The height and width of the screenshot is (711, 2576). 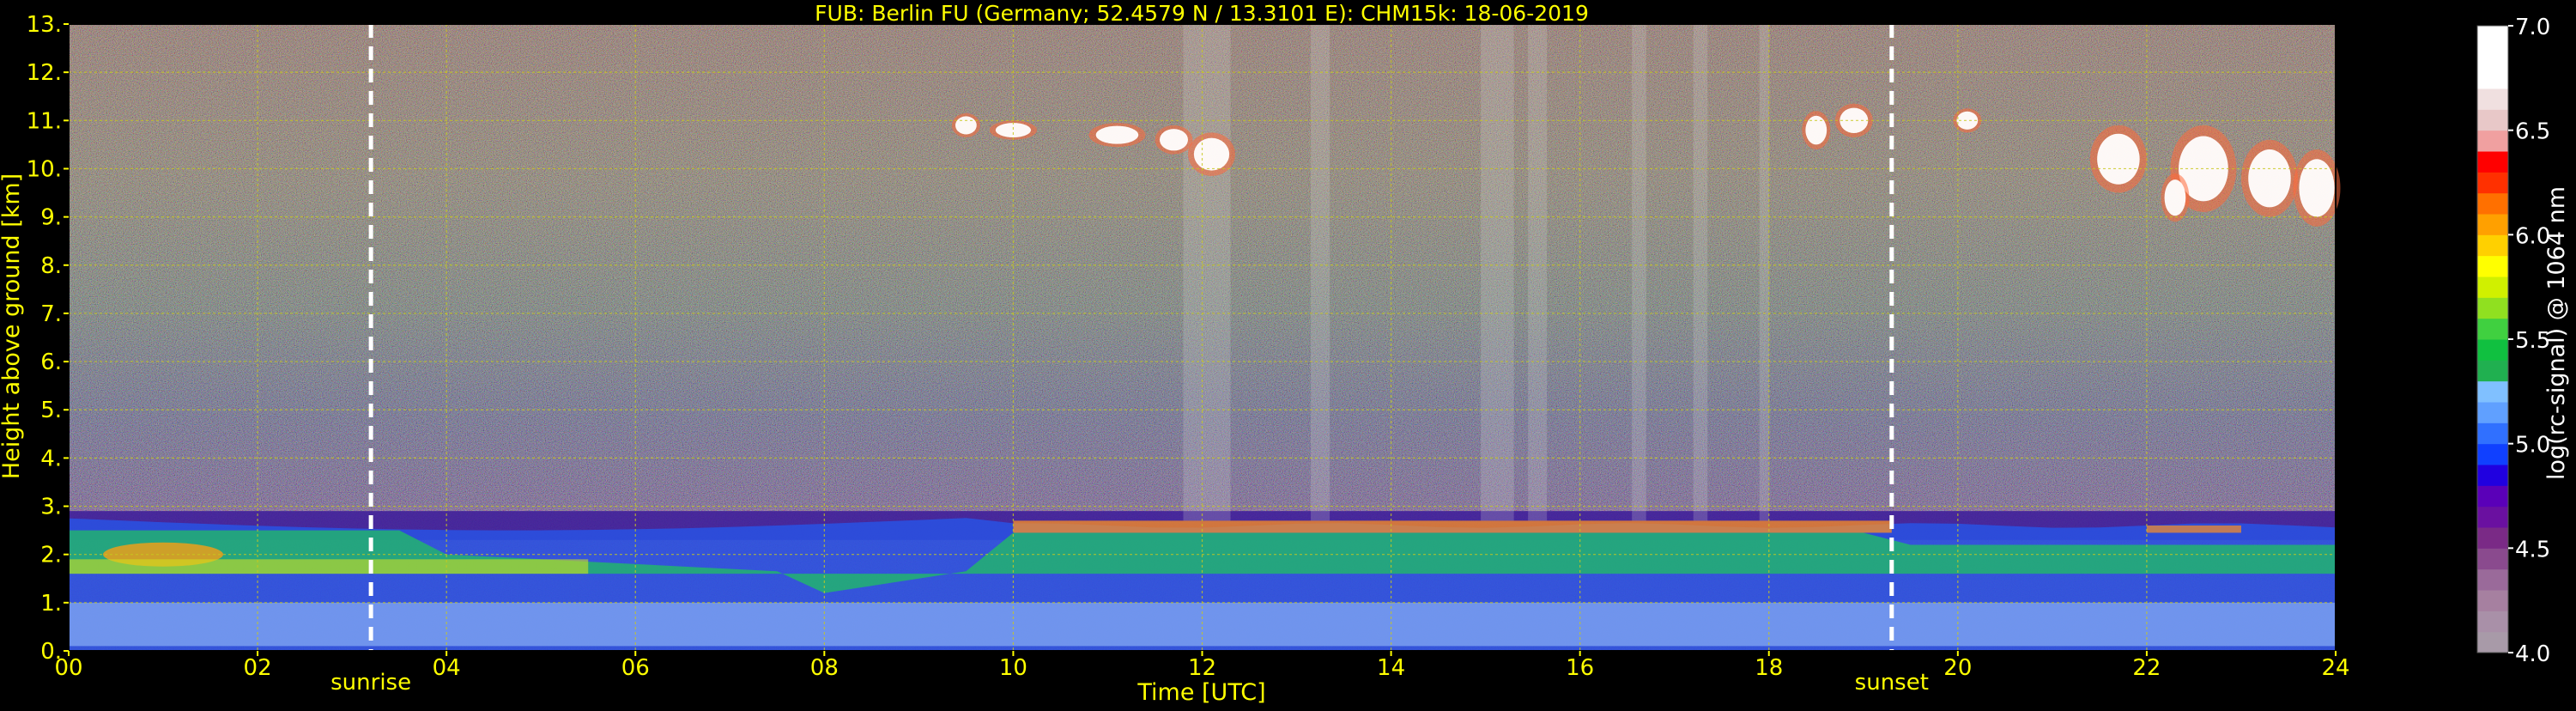 I want to click on y-tick-label: 7., so click(x=51, y=314).